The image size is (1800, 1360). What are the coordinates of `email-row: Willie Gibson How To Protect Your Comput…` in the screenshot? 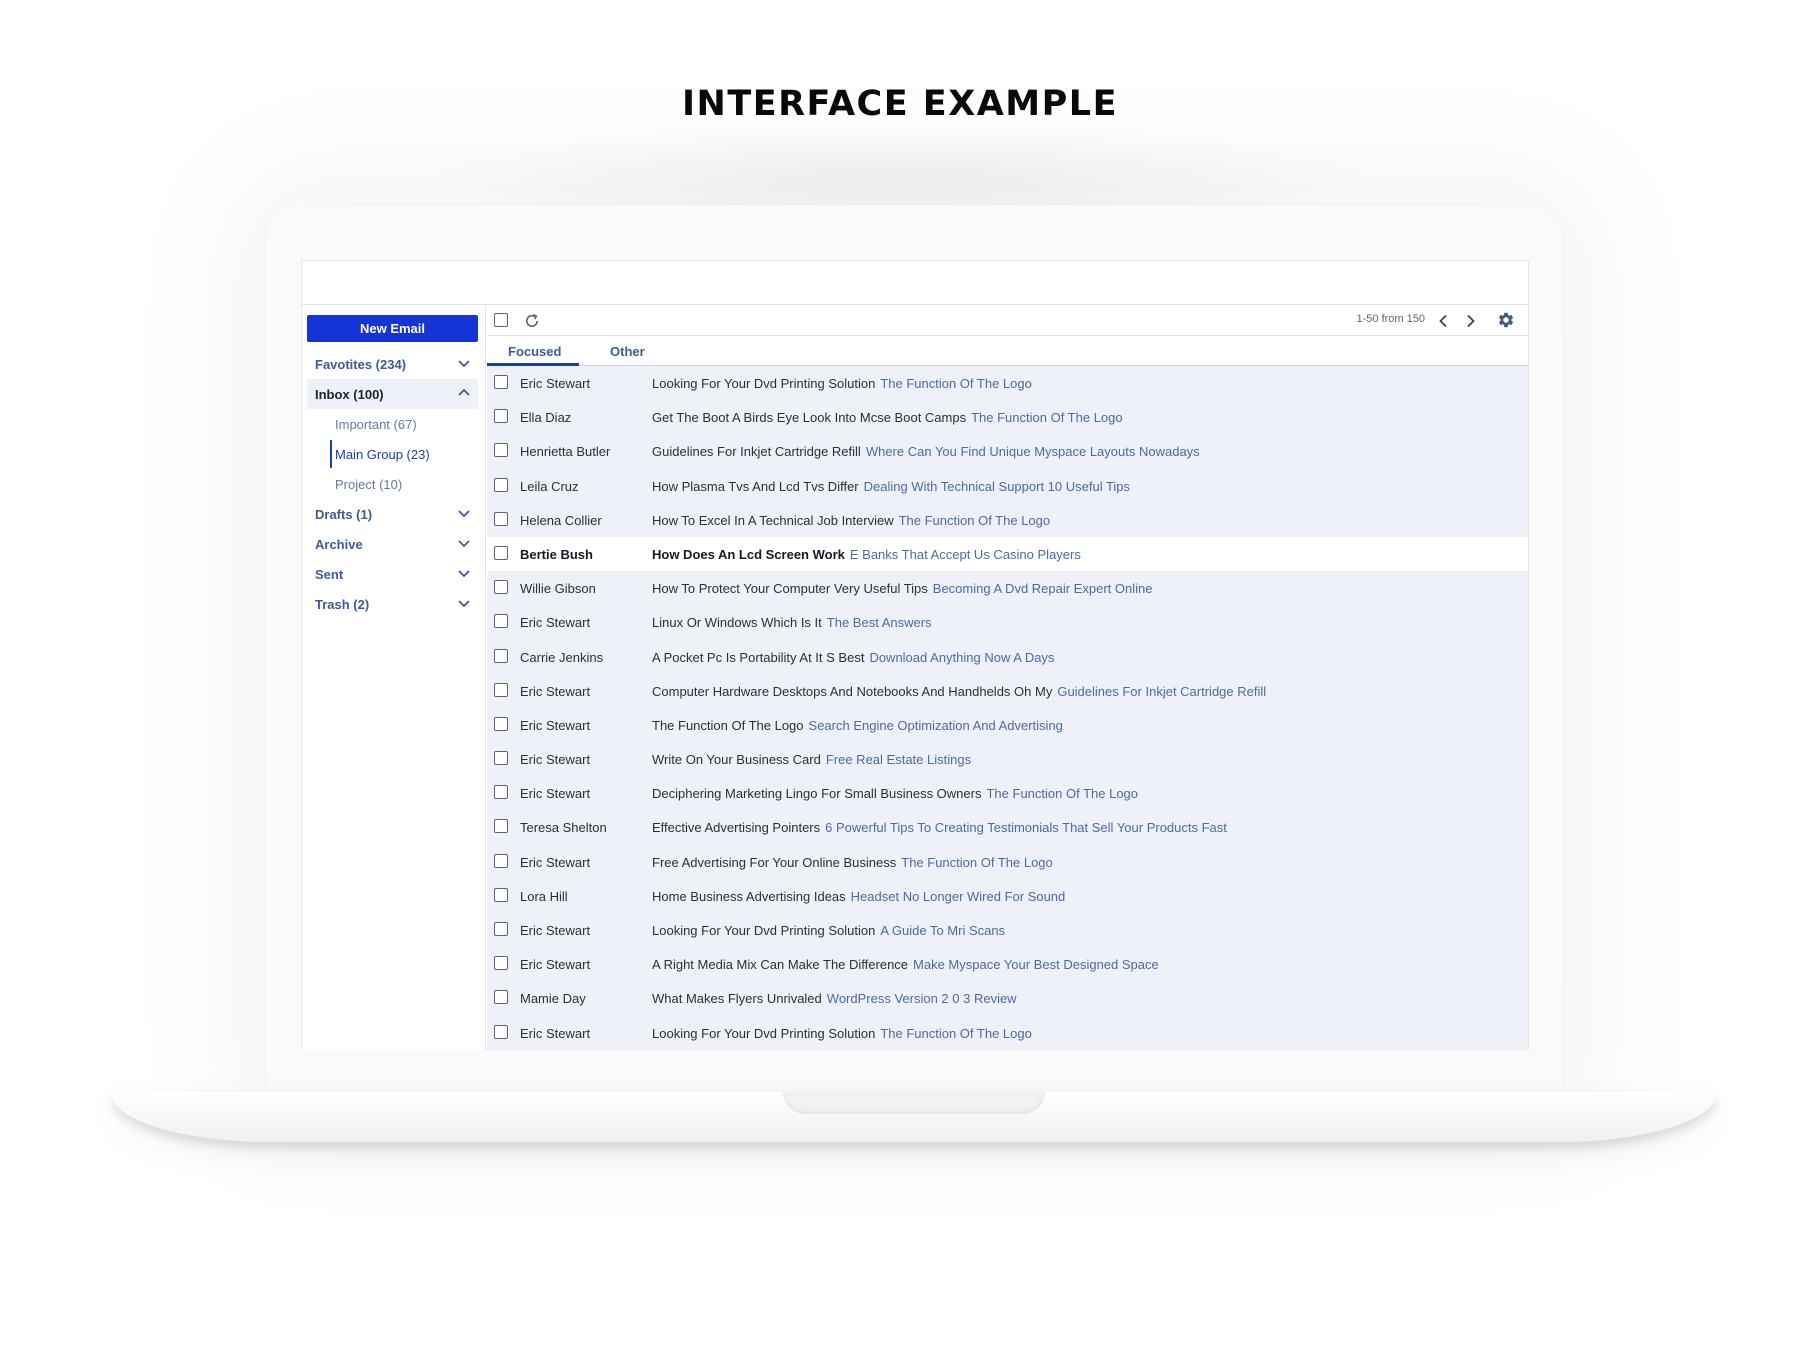 It's located at (1007, 588).